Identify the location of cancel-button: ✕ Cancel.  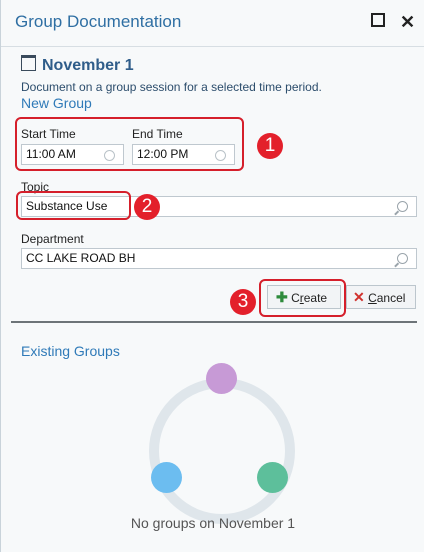
(381, 297).